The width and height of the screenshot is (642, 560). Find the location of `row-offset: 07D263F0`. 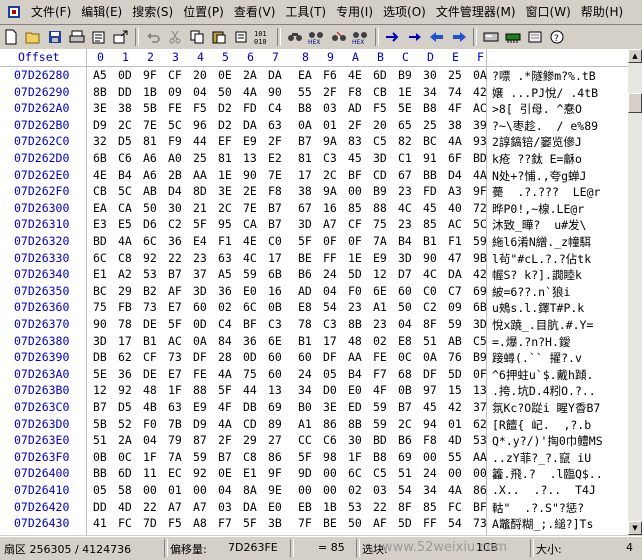

row-offset: 07D263F0 is located at coordinates (41, 457).